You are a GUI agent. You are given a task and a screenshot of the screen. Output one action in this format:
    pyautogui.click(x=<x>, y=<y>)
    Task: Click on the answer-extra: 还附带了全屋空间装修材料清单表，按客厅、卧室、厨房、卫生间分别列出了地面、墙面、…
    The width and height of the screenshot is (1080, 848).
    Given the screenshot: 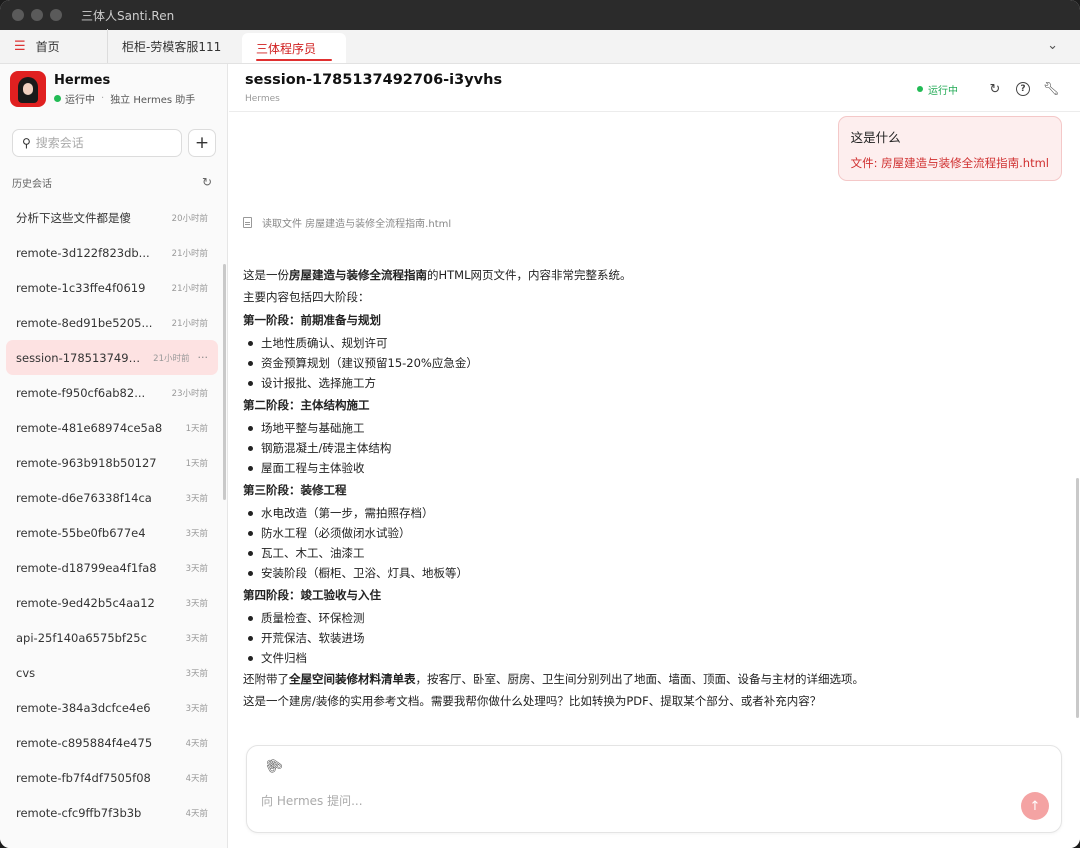 What is the action you would take?
    pyautogui.click(x=553, y=679)
    